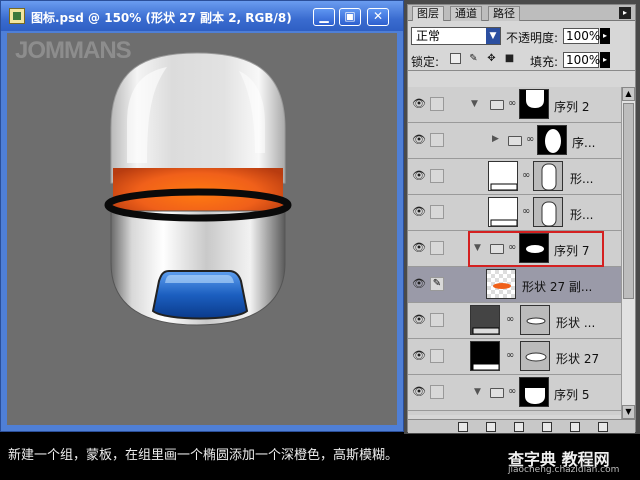  What do you see at coordinates (532, 38) in the screenshot?
I see `opacity-label: 不透明度:` at bounding box center [532, 38].